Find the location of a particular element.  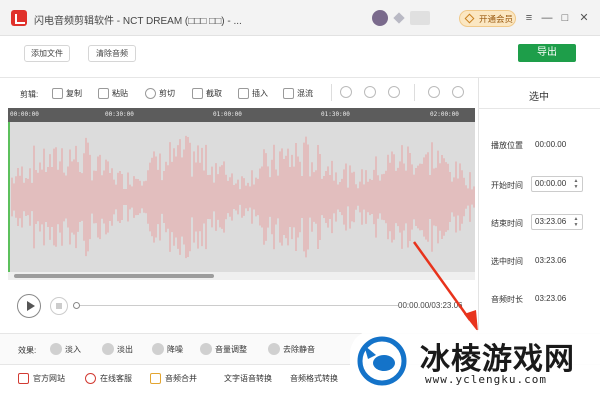

monitor-icon is located at coordinates (23, 378).